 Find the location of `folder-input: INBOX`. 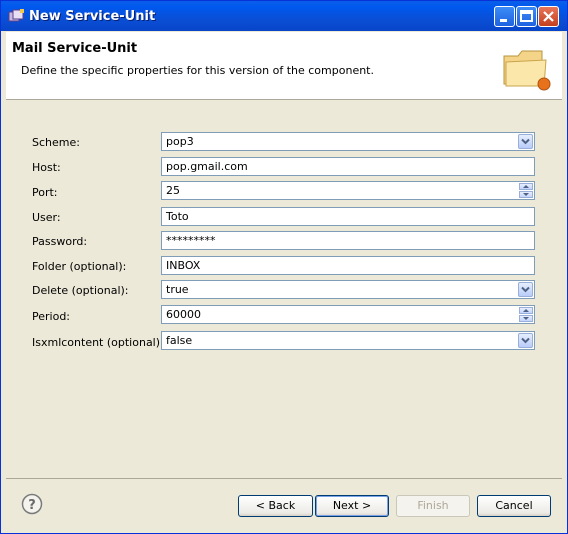

folder-input: INBOX is located at coordinates (348, 265).